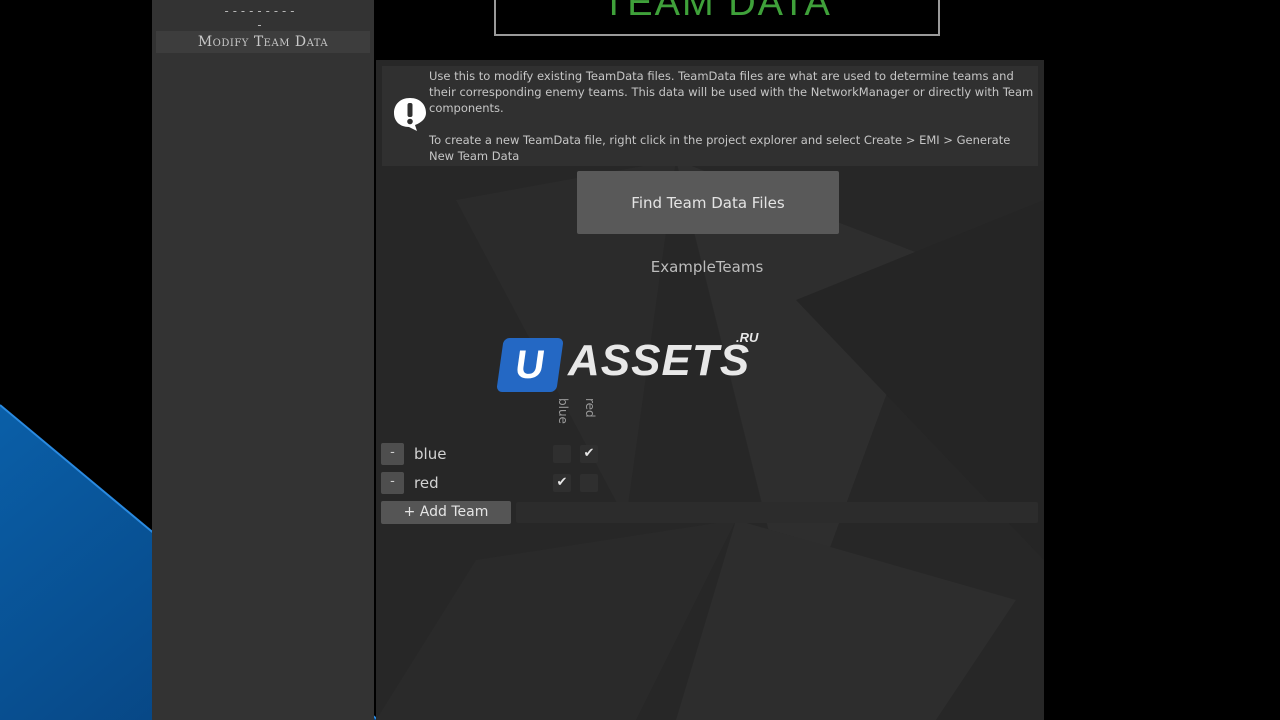 The image size is (1280, 720). Describe the element at coordinates (708, 202) in the screenshot. I see `find-team-data-files-button: Find Team Data Files` at that location.